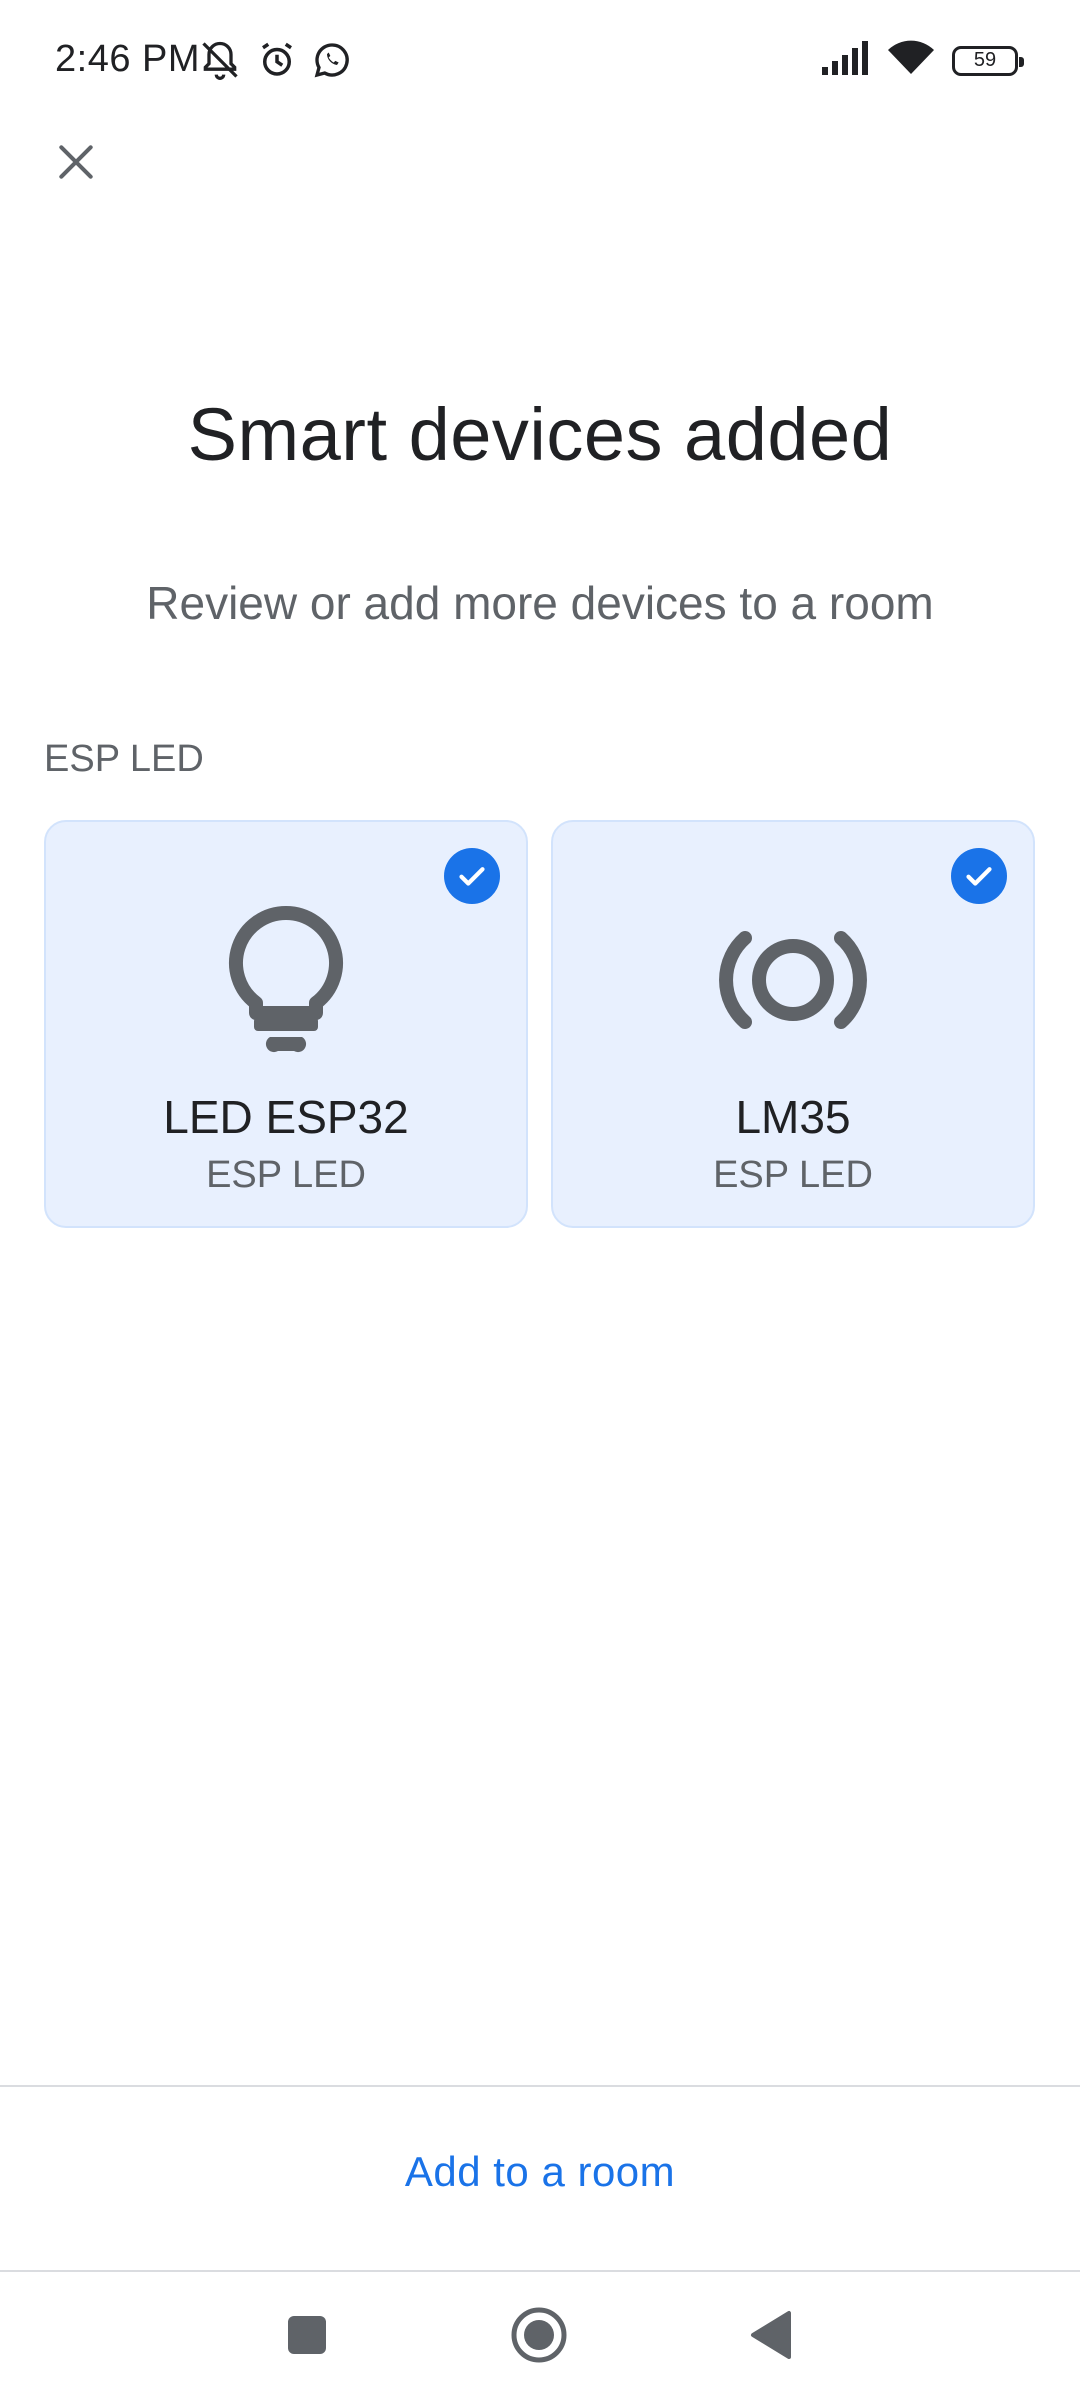 The image size is (1080, 2400). I want to click on page-subtitle: Review or add more devices to a room, so click(540, 603).